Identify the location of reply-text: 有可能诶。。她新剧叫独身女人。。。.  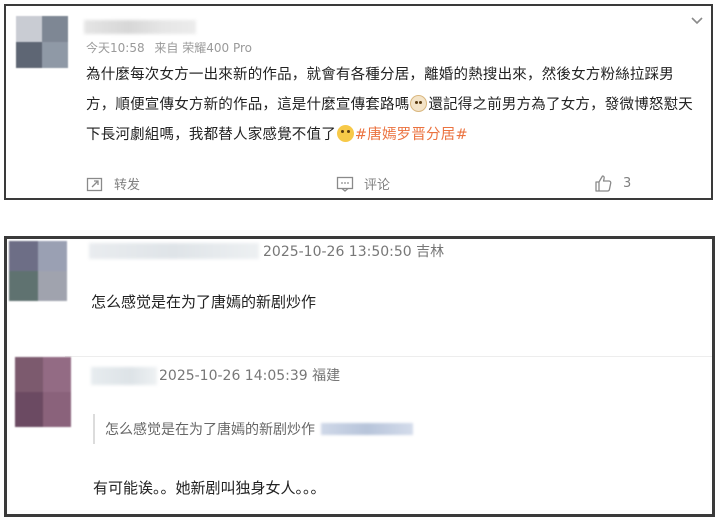
(209, 488).